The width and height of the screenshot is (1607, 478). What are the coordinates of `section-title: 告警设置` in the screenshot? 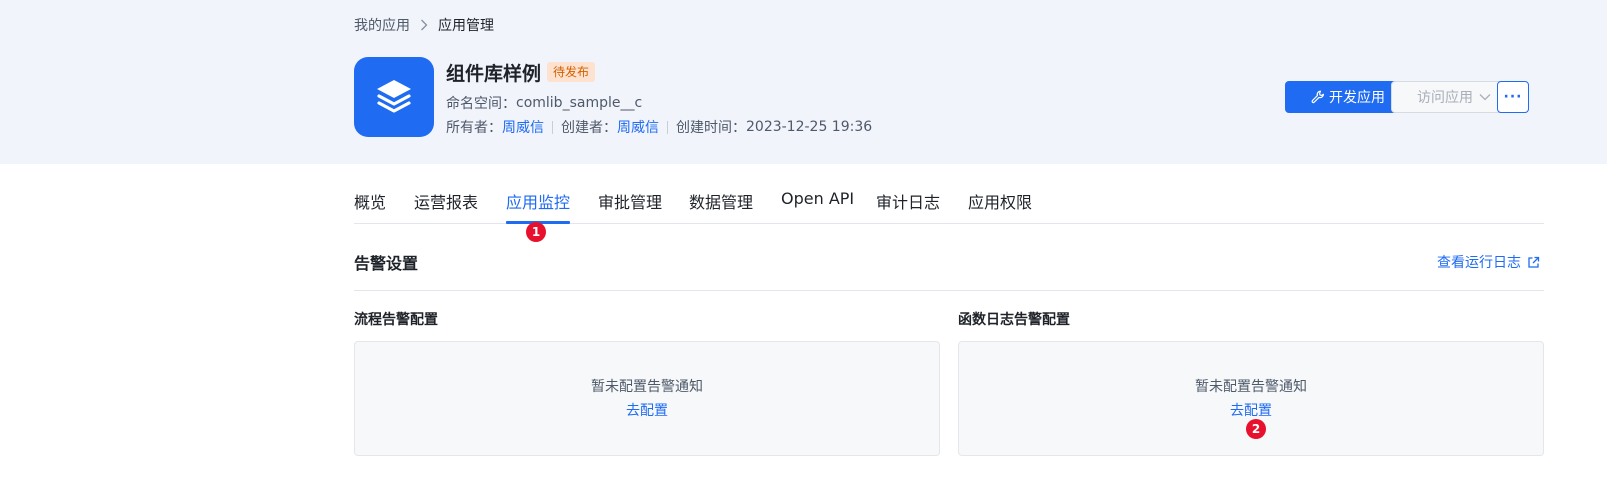 It's located at (386, 263).